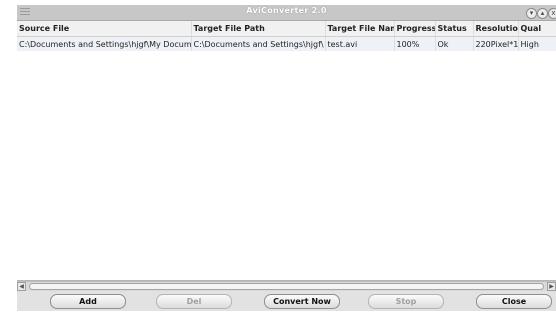 Image resolution: width=556 pixels, height=315 pixels. I want to click on cell-progress: 100%, so click(415, 43).